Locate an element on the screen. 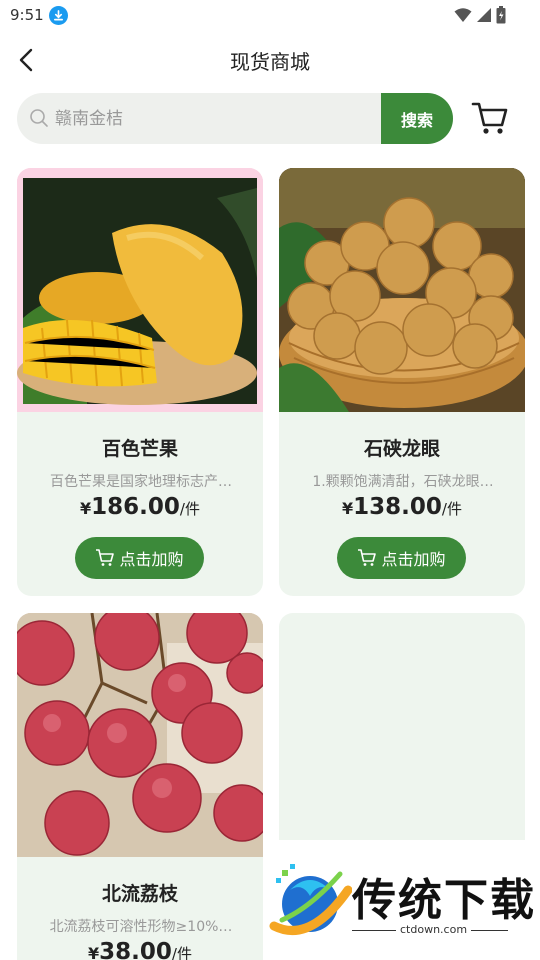 This screenshot has width=540, height=960. product-price: ¥138.00/件 is located at coordinates (402, 507).